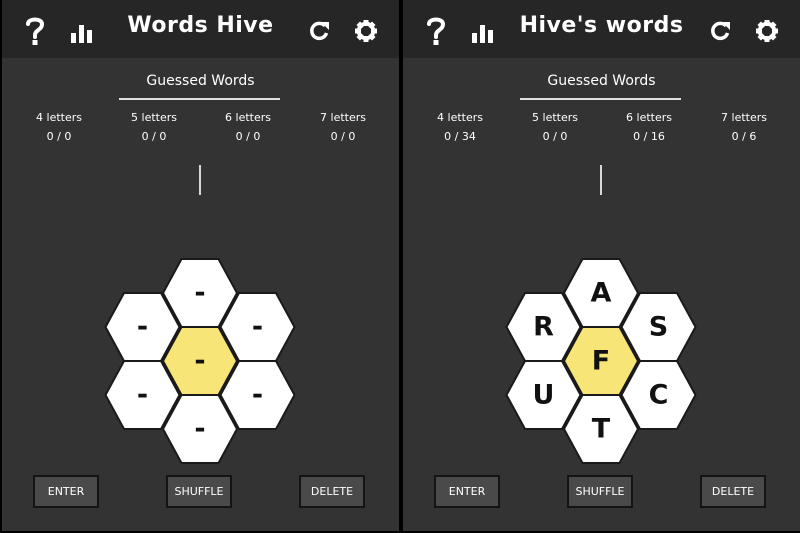 This screenshot has width=800, height=533. What do you see at coordinates (649, 127) in the screenshot?
I see `letters-column-6: 6 letters 0 / 16` at bounding box center [649, 127].